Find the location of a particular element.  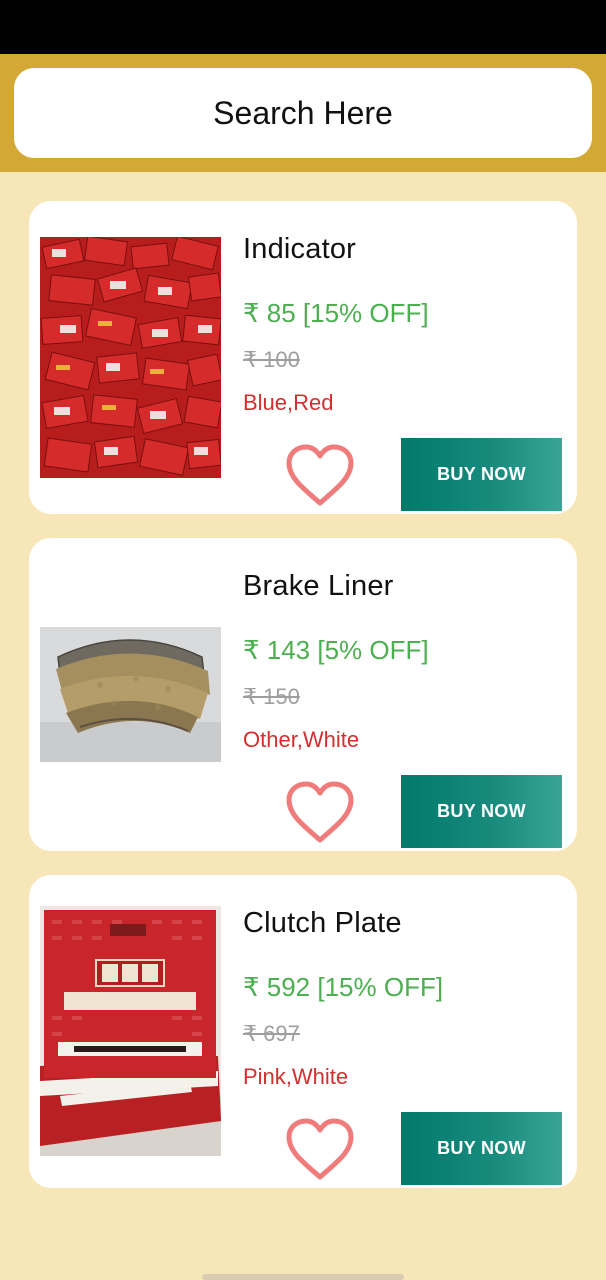

product-price: ₹ 85 [15% OFF] is located at coordinates (336, 313).